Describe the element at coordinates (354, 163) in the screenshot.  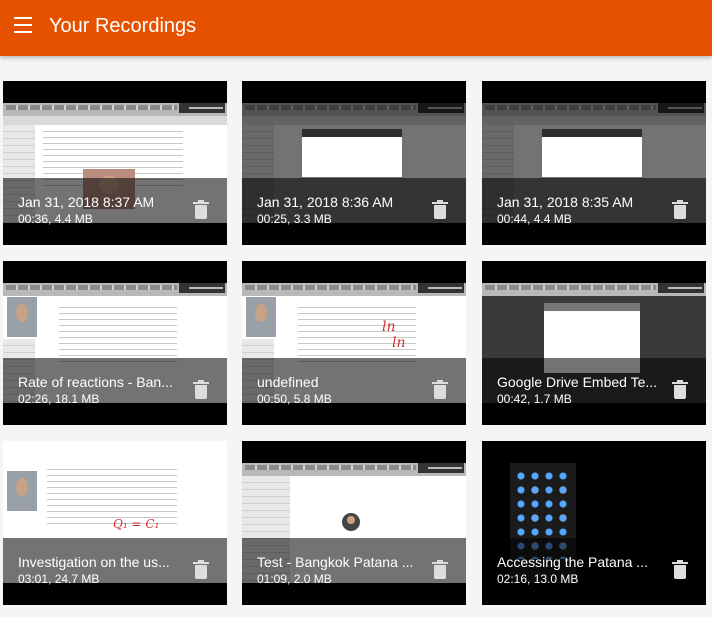
I see `recording-card: Jan 31, 2018 8:36 AM 00:25, 3.3 MB` at that location.